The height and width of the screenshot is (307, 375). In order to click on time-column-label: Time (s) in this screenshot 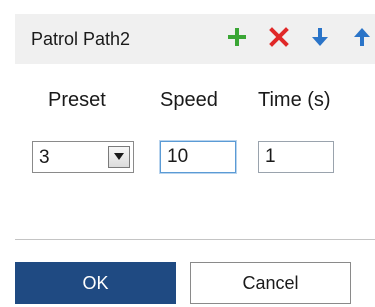, I will do `click(294, 100)`.